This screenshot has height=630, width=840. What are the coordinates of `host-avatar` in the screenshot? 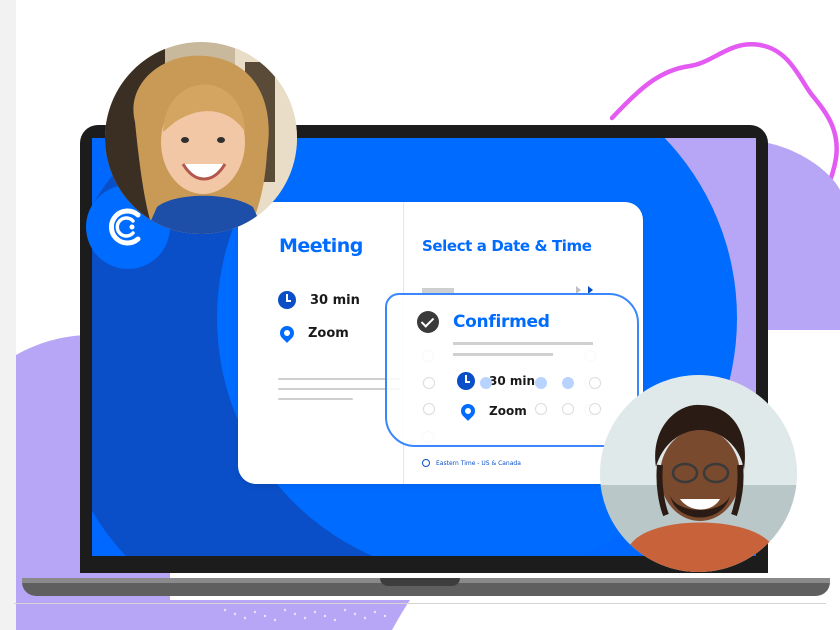 It's located at (201, 138).